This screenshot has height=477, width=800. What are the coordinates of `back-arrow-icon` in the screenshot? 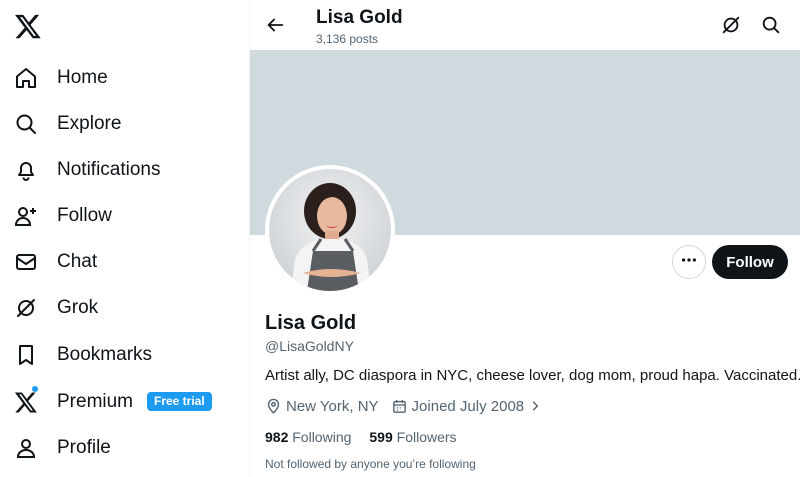 It's located at (275, 25).